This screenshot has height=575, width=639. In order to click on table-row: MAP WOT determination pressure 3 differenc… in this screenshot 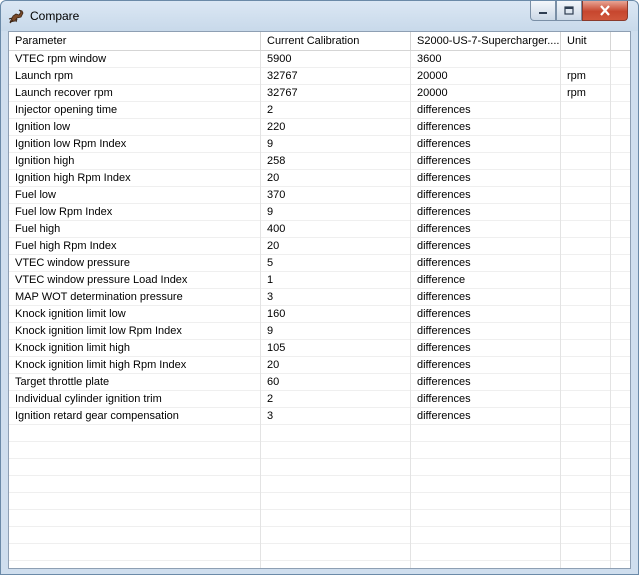, I will do `click(319, 297)`.